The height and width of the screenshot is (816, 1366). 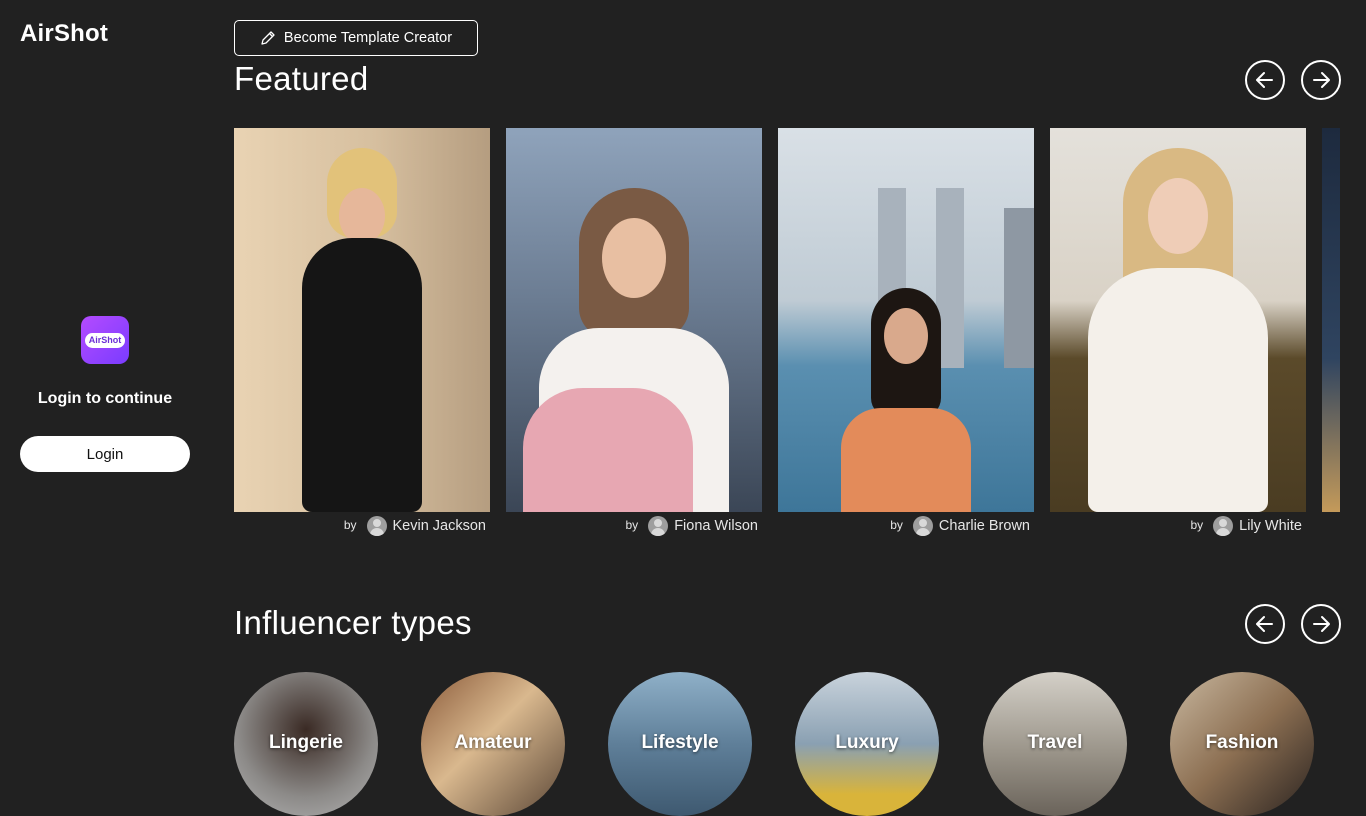 I want to click on login-prompt: Login to continue, so click(x=105, y=398).